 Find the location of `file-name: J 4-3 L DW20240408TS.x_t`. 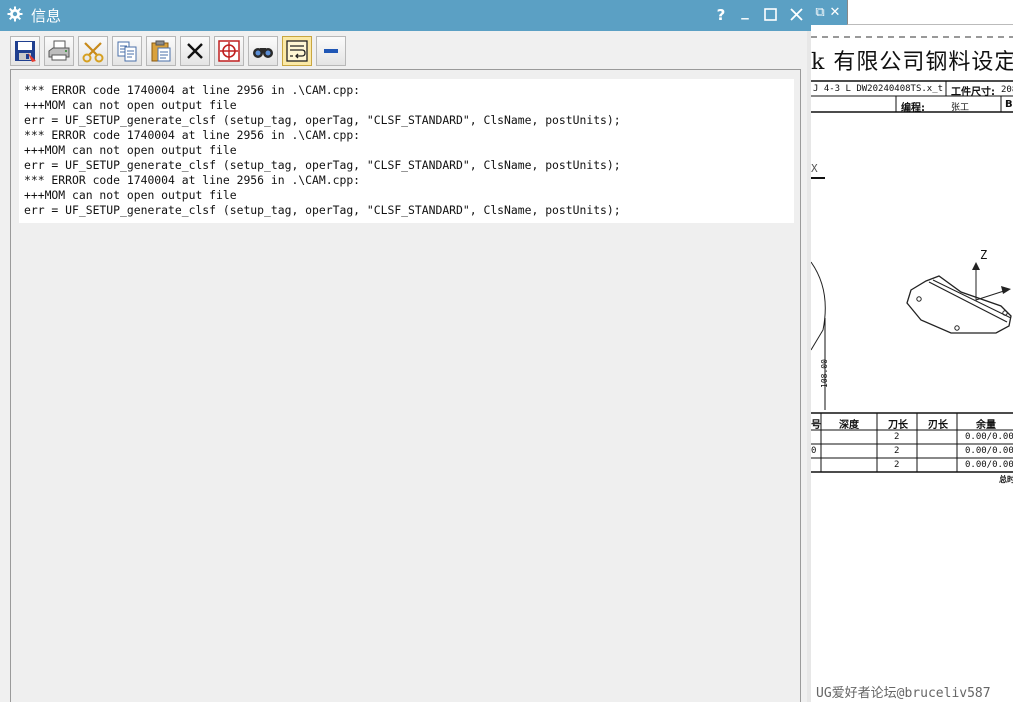

file-name: J 4-3 L DW20240408TS.x_t is located at coordinates (878, 89).